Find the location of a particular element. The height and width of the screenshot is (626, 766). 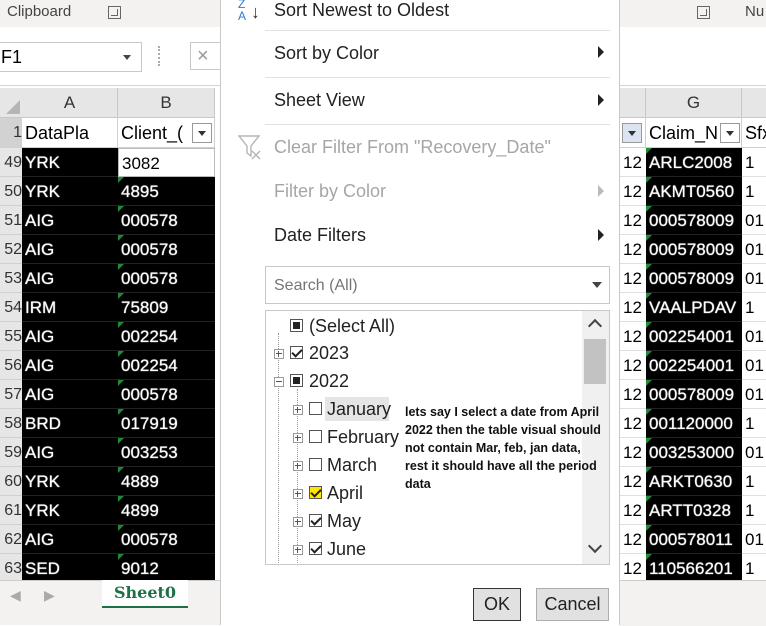

tree-label-june: June is located at coordinates (346, 549).